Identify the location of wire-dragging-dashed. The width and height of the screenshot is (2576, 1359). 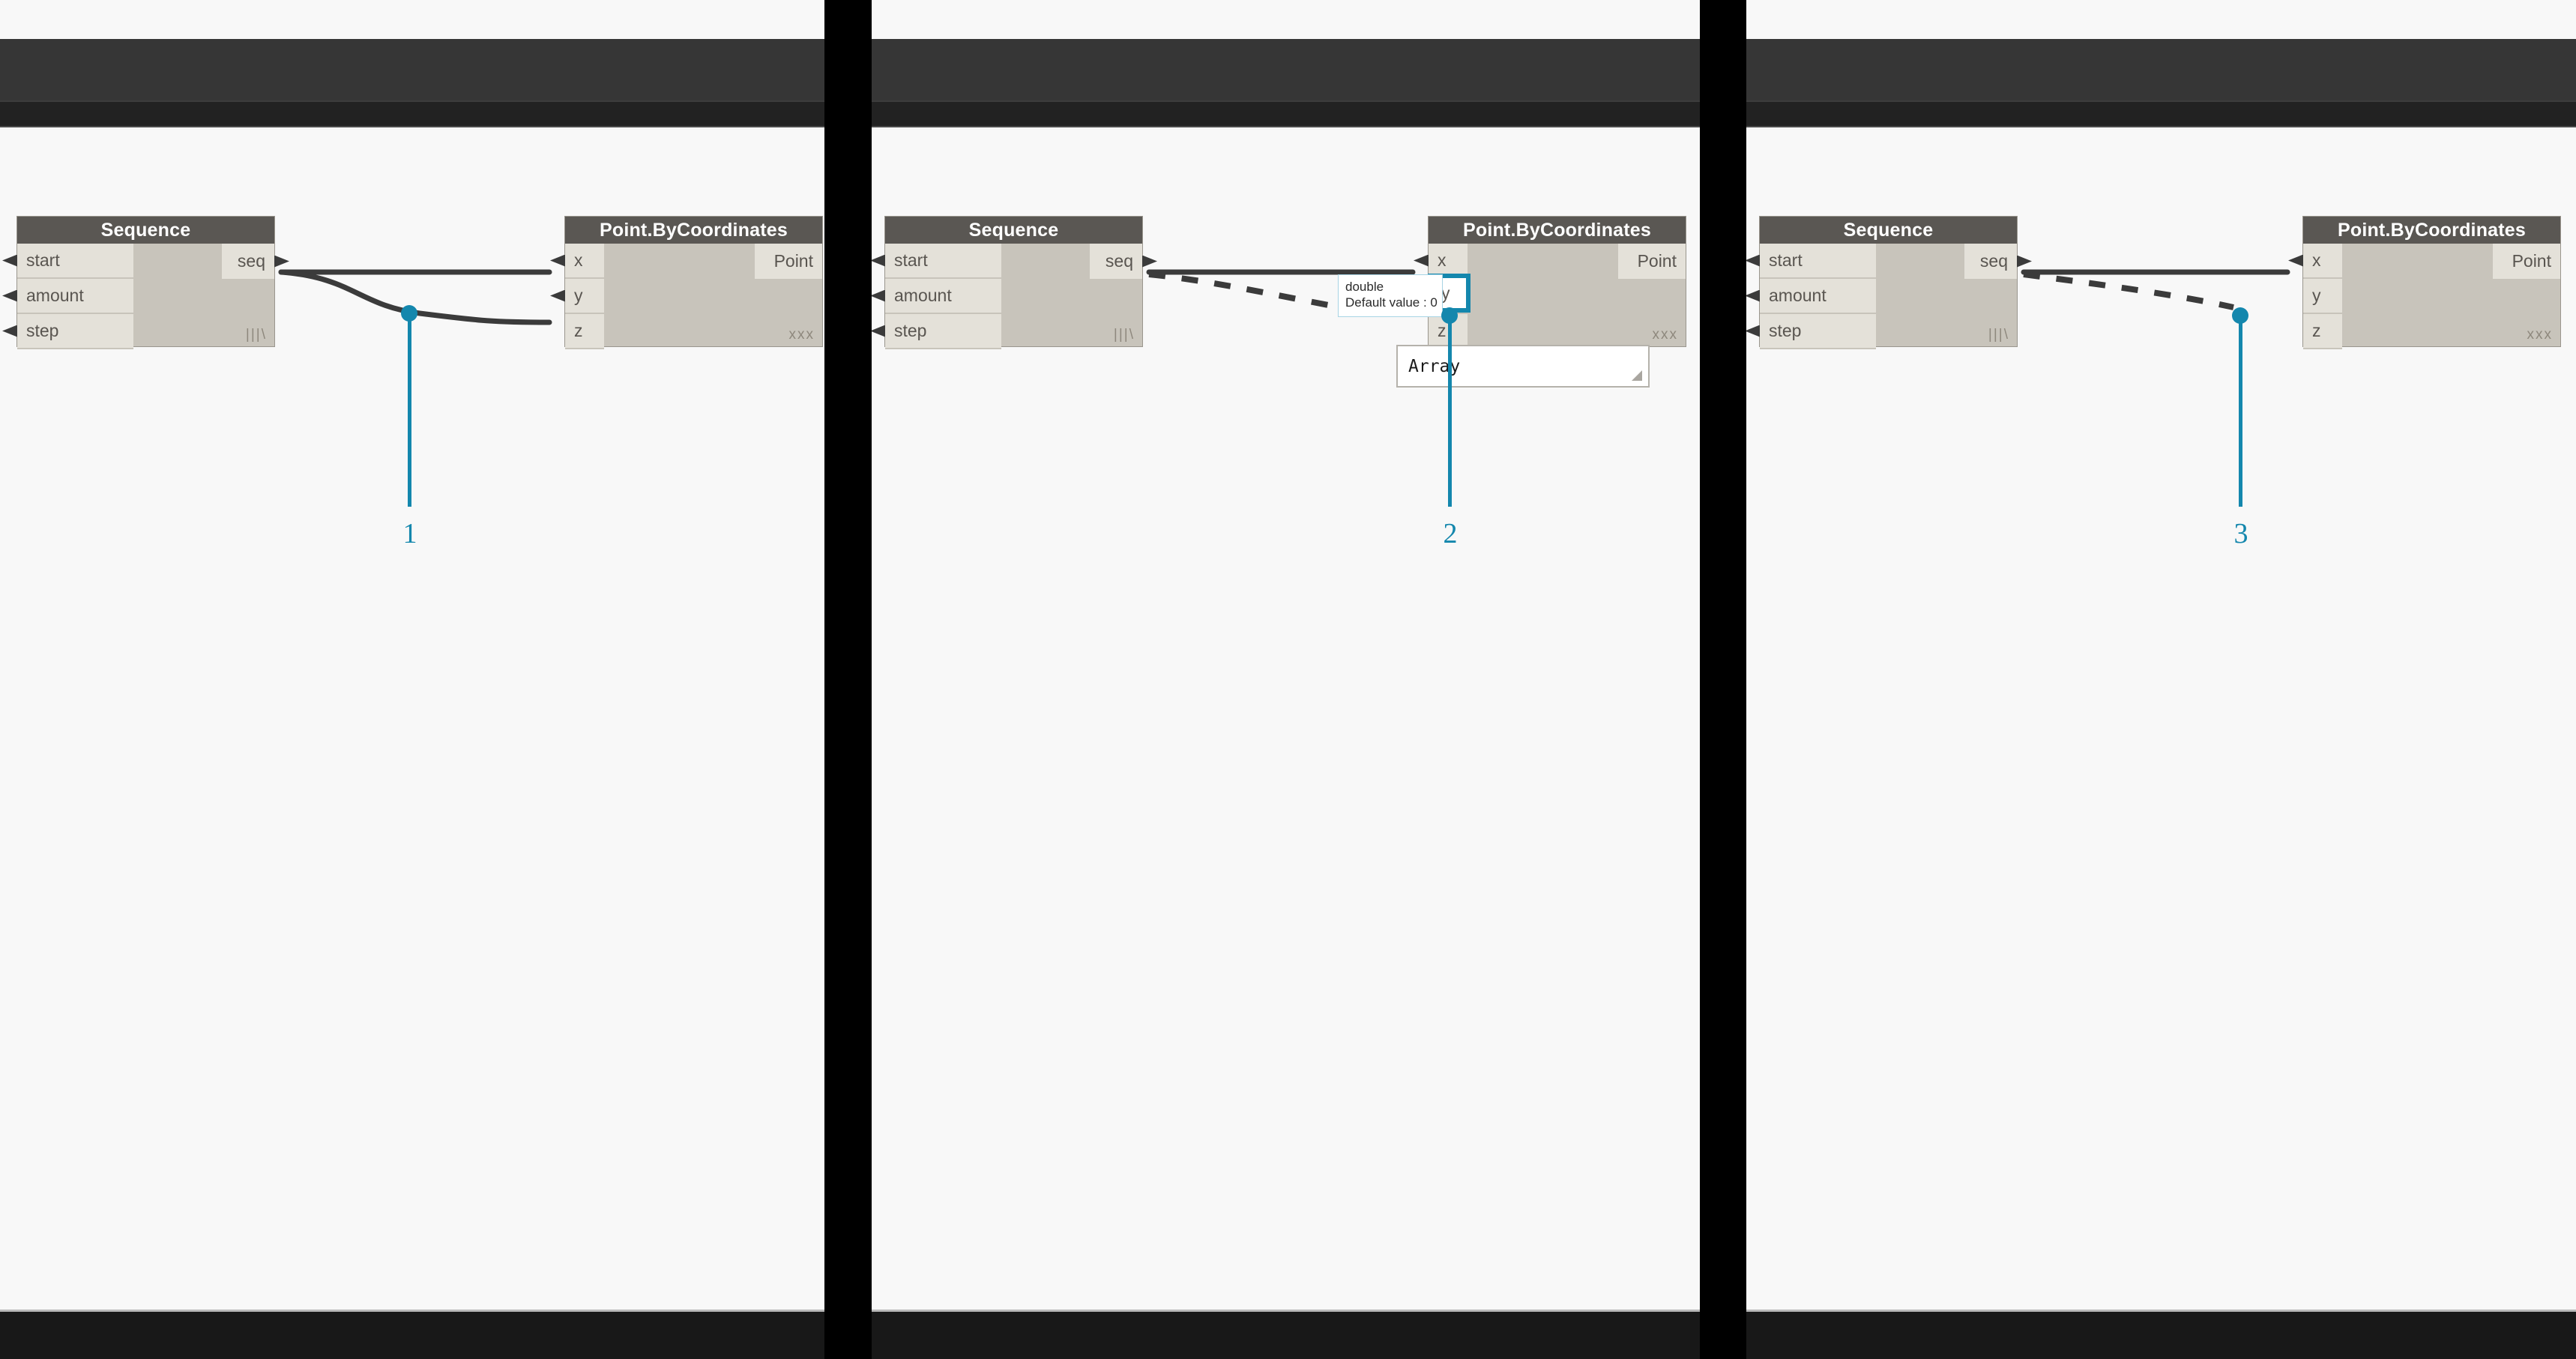
(1244, 290).